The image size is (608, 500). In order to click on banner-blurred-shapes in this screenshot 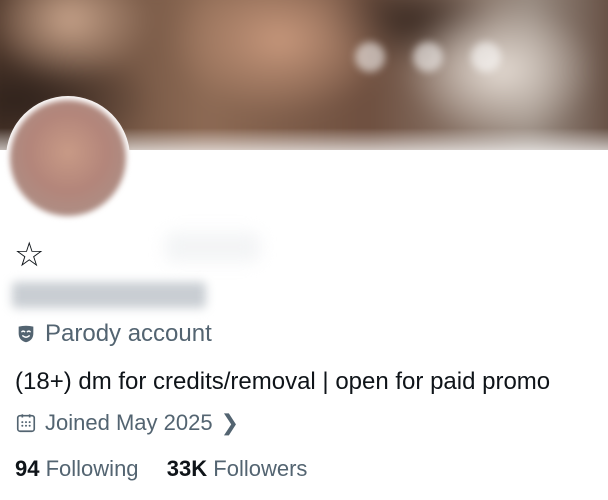, I will do `click(428, 57)`.